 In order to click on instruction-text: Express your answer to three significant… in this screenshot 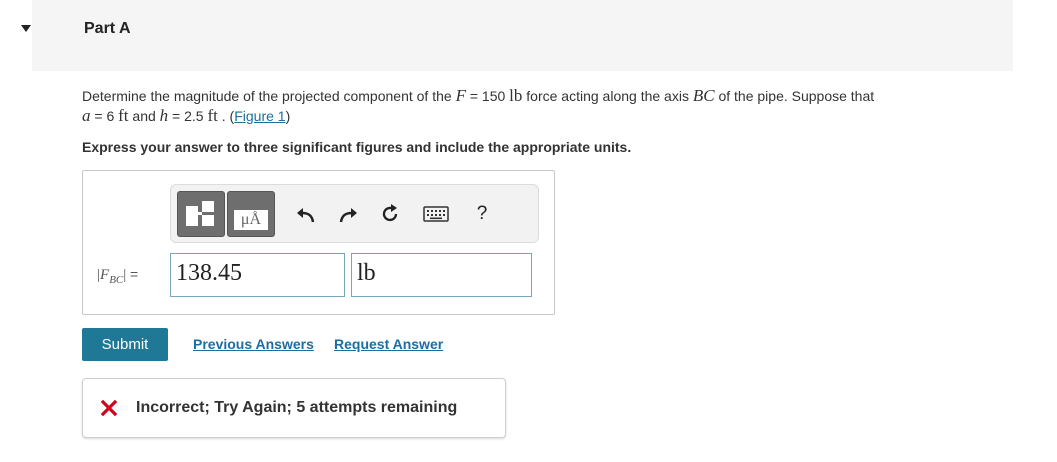, I will do `click(357, 147)`.